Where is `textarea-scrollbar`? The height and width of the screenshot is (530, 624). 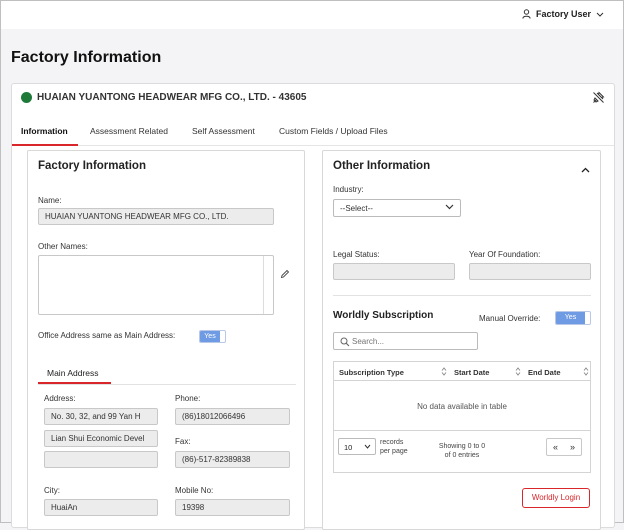
textarea-scrollbar is located at coordinates (268, 285).